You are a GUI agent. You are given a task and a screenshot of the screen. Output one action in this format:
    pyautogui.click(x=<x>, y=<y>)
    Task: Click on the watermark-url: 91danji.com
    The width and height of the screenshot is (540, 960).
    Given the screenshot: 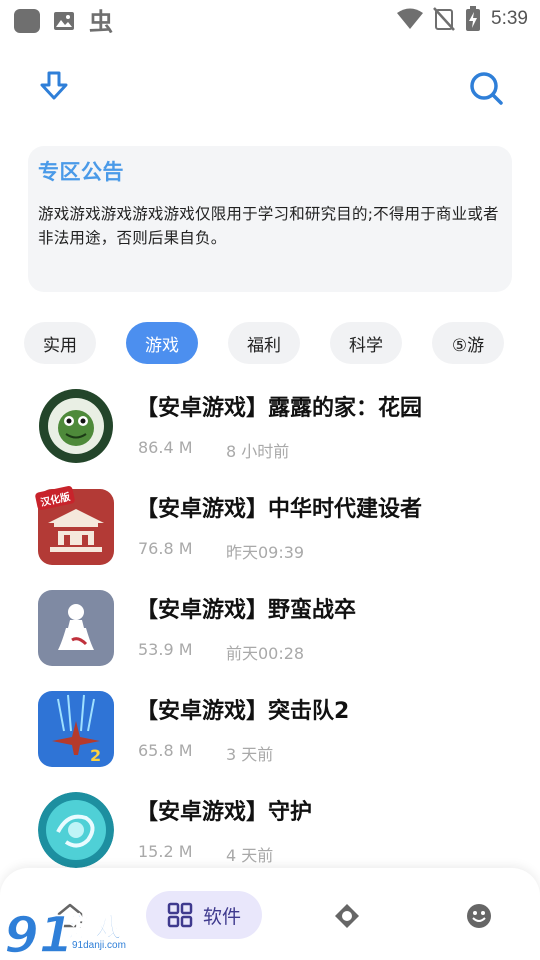 What is the action you would take?
    pyautogui.click(x=99, y=945)
    